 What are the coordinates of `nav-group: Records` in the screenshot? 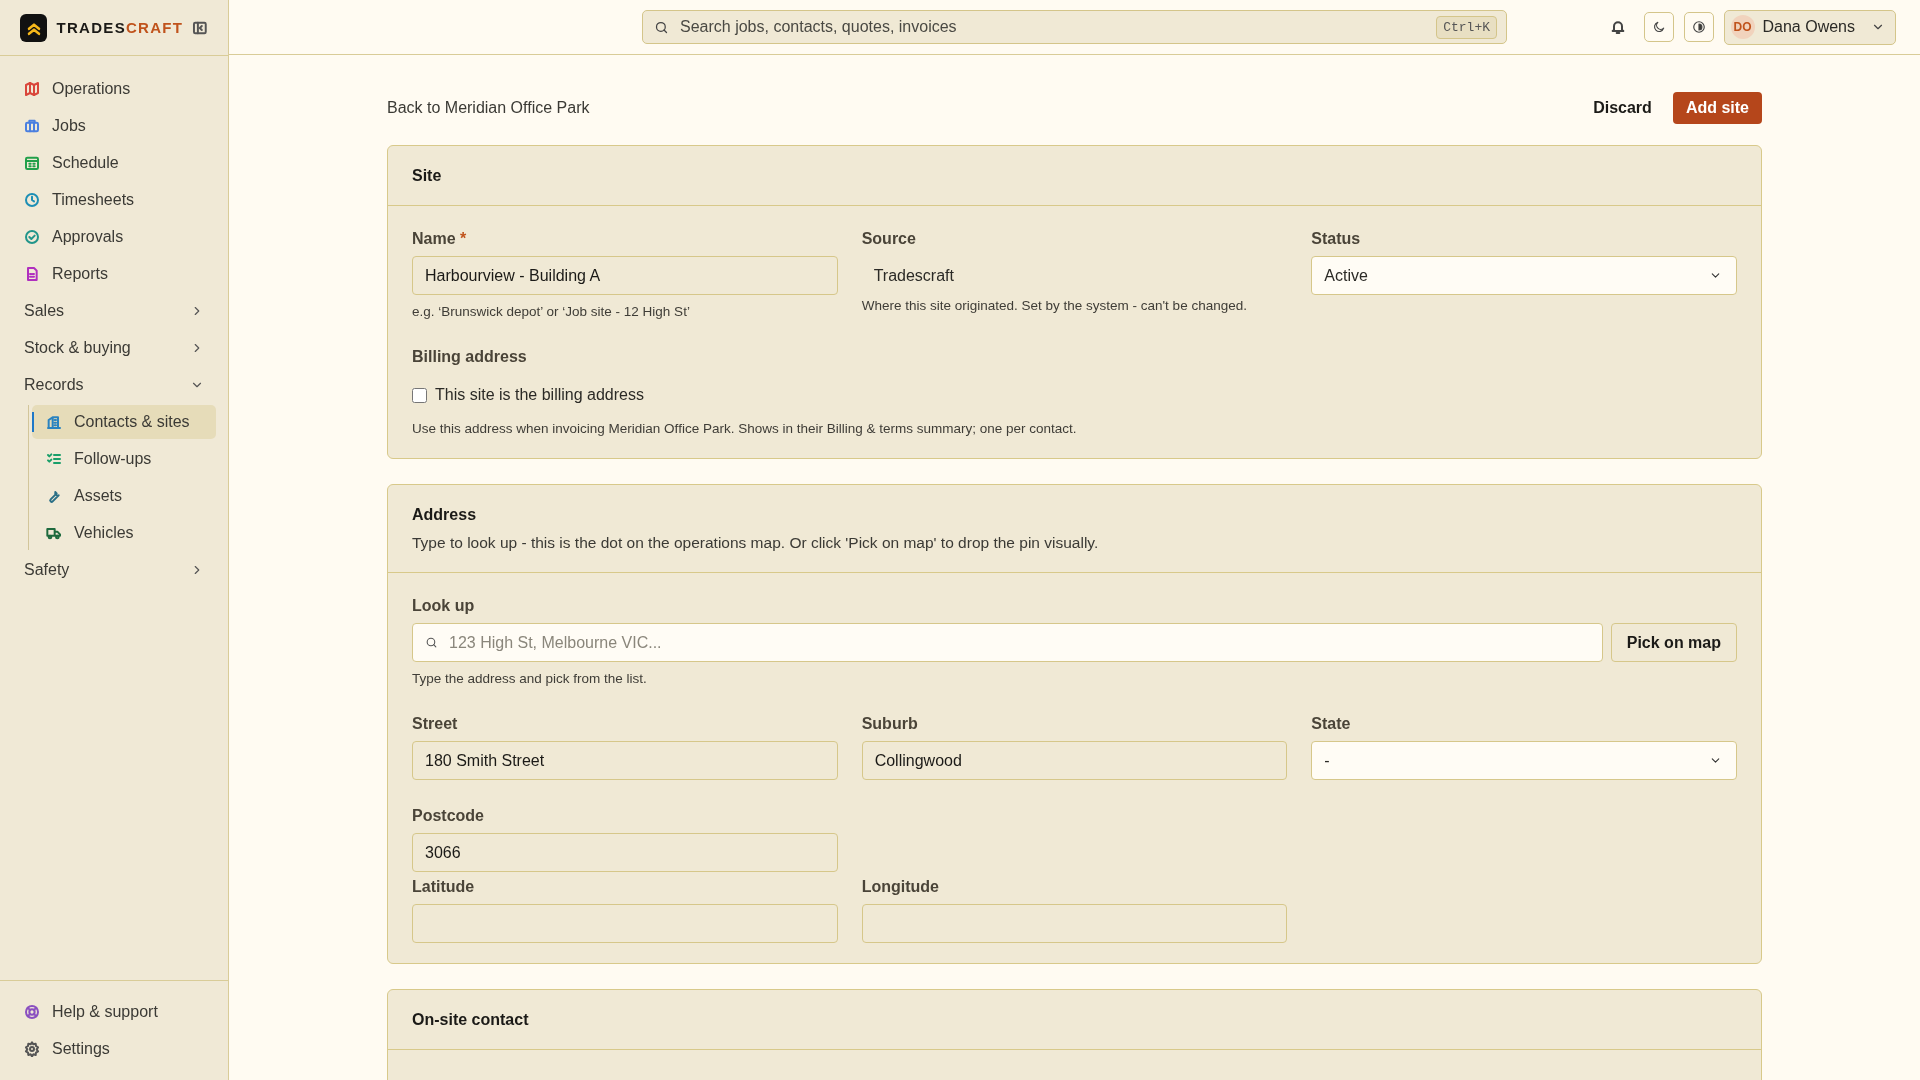 It's located at (114, 385).